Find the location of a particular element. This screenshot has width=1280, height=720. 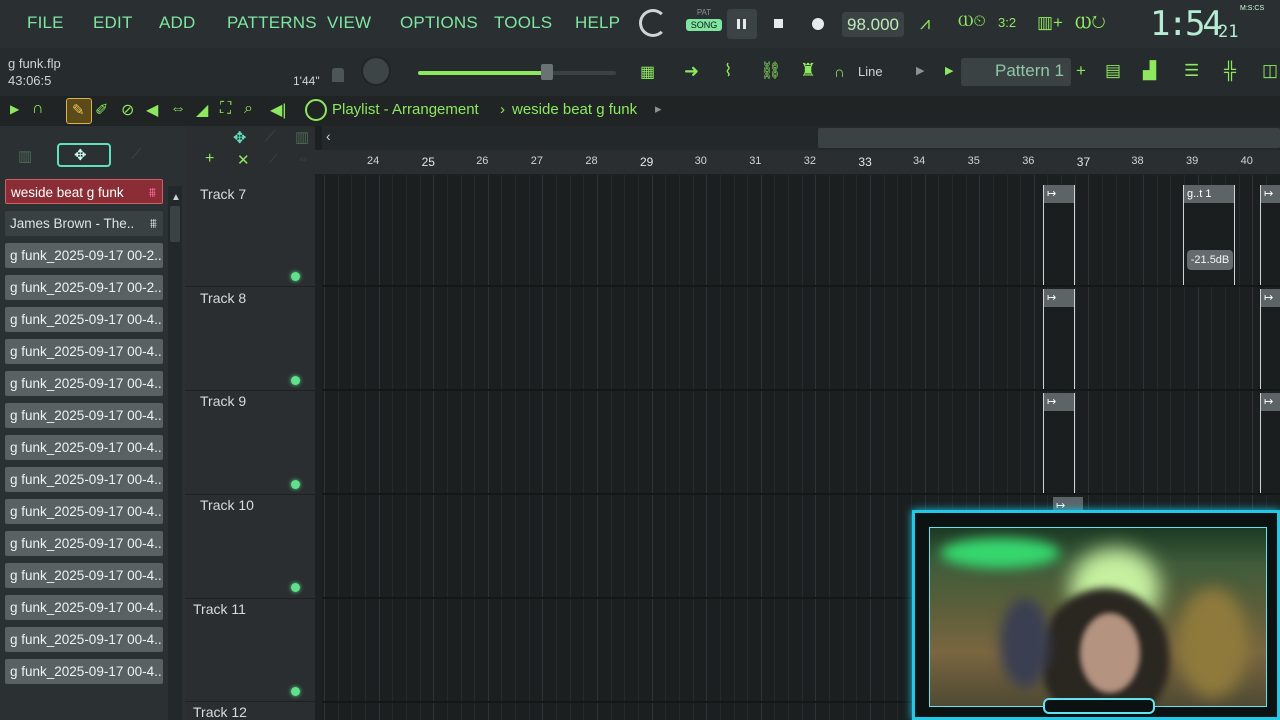

magnet-icon: ∩ is located at coordinates (839, 72).